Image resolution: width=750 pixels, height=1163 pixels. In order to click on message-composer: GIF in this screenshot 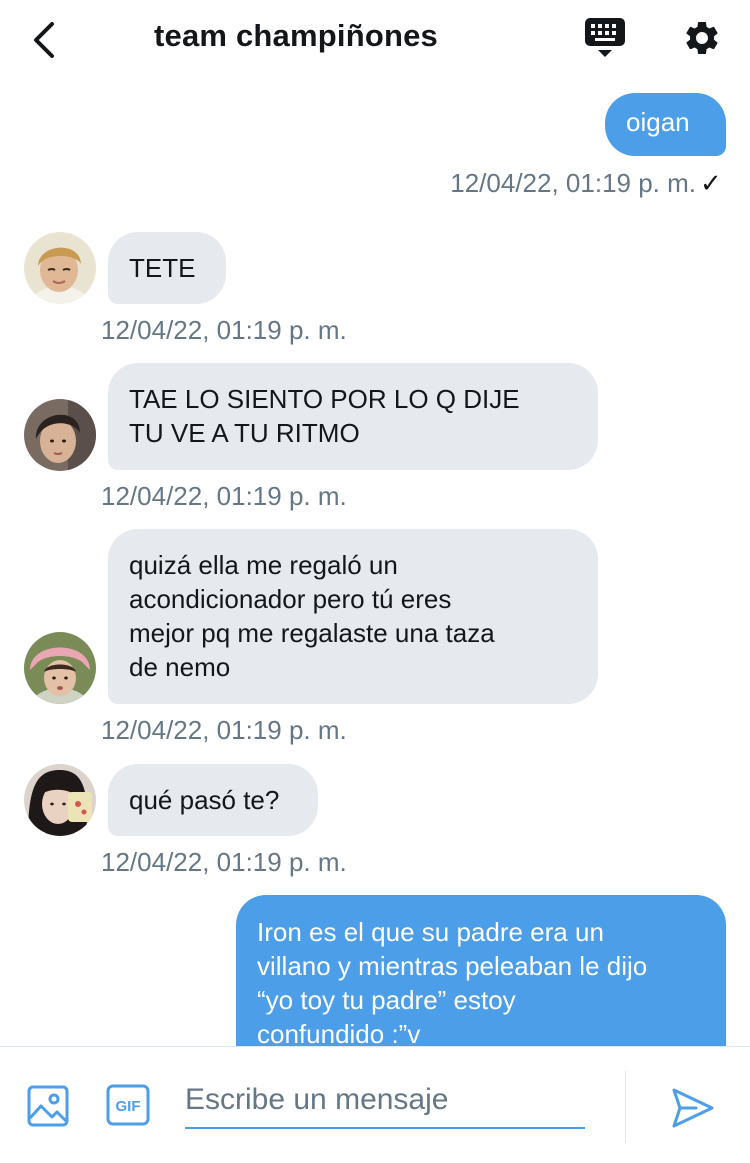, I will do `click(375, 1104)`.